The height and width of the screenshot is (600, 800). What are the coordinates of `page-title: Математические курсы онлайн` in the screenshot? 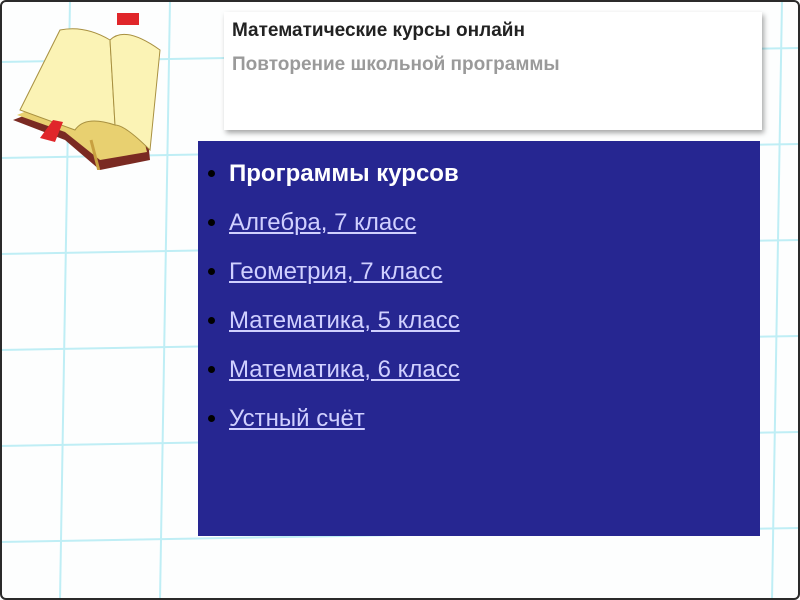 It's located at (378, 30).